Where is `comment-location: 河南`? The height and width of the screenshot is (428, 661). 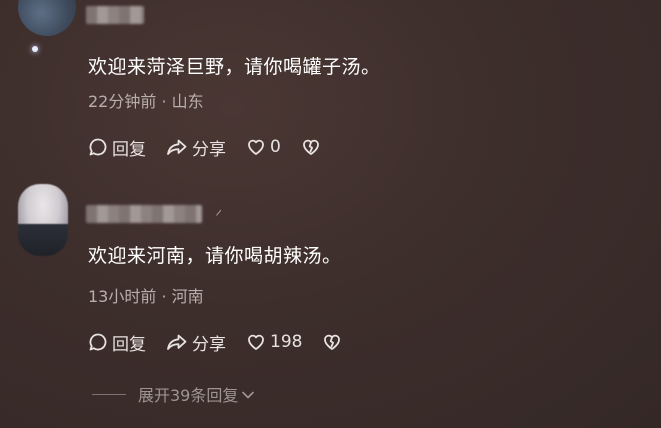
comment-location: 河南 is located at coordinates (187, 296).